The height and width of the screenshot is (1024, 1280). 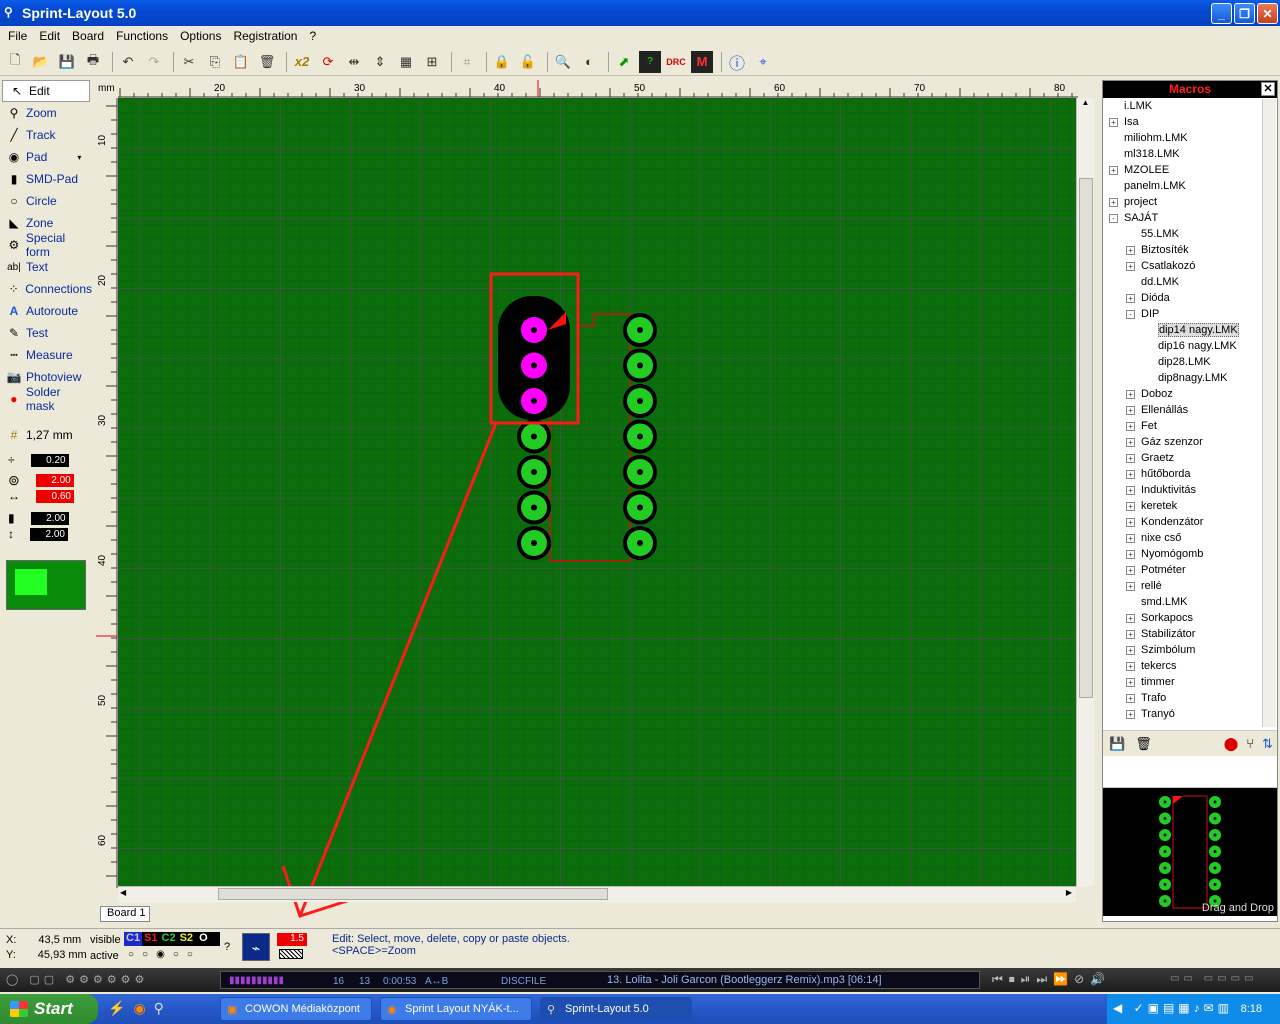 I want to click on macro-tree-item: + project, so click(x=1190, y=202).